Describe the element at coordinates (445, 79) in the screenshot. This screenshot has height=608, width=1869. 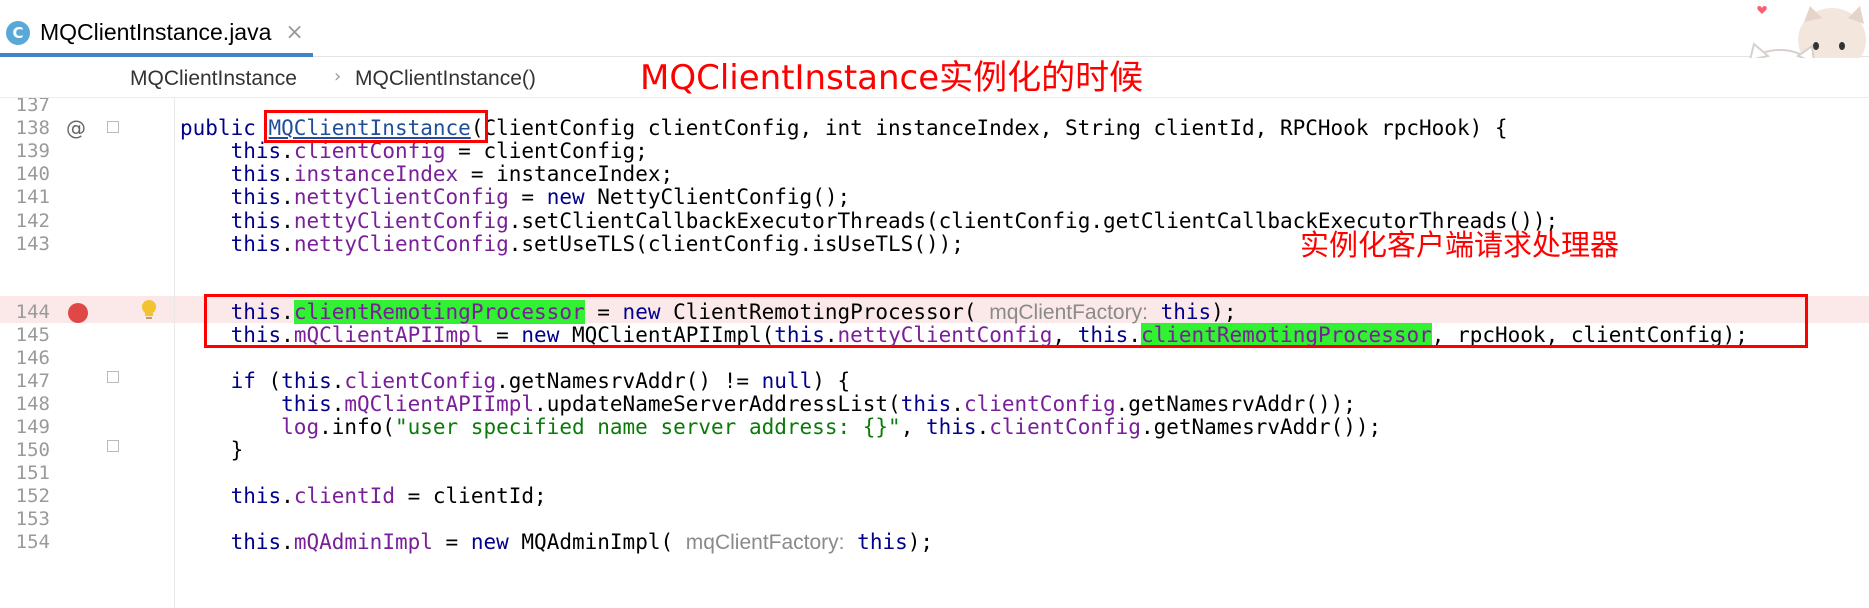
I see `breadcrumb-method: MQClientInstance()` at that location.